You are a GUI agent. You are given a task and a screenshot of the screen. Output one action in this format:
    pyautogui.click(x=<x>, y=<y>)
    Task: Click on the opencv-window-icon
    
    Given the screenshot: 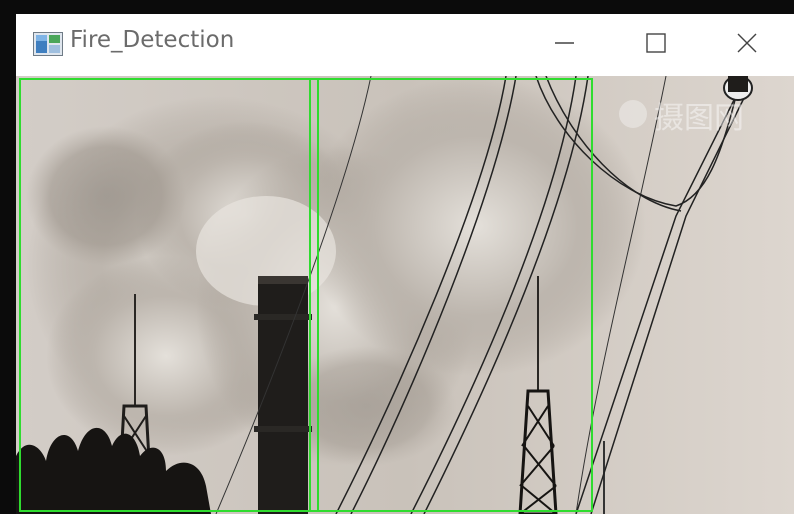 What is the action you would take?
    pyautogui.click(x=48, y=44)
    